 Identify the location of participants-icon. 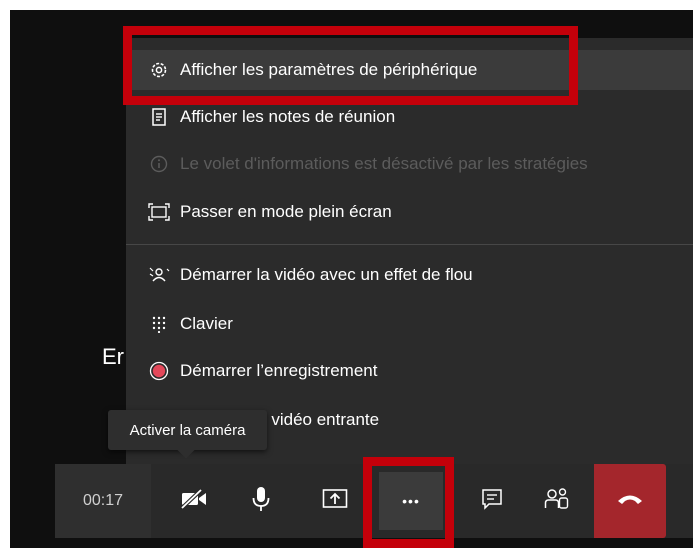
(557, 501).